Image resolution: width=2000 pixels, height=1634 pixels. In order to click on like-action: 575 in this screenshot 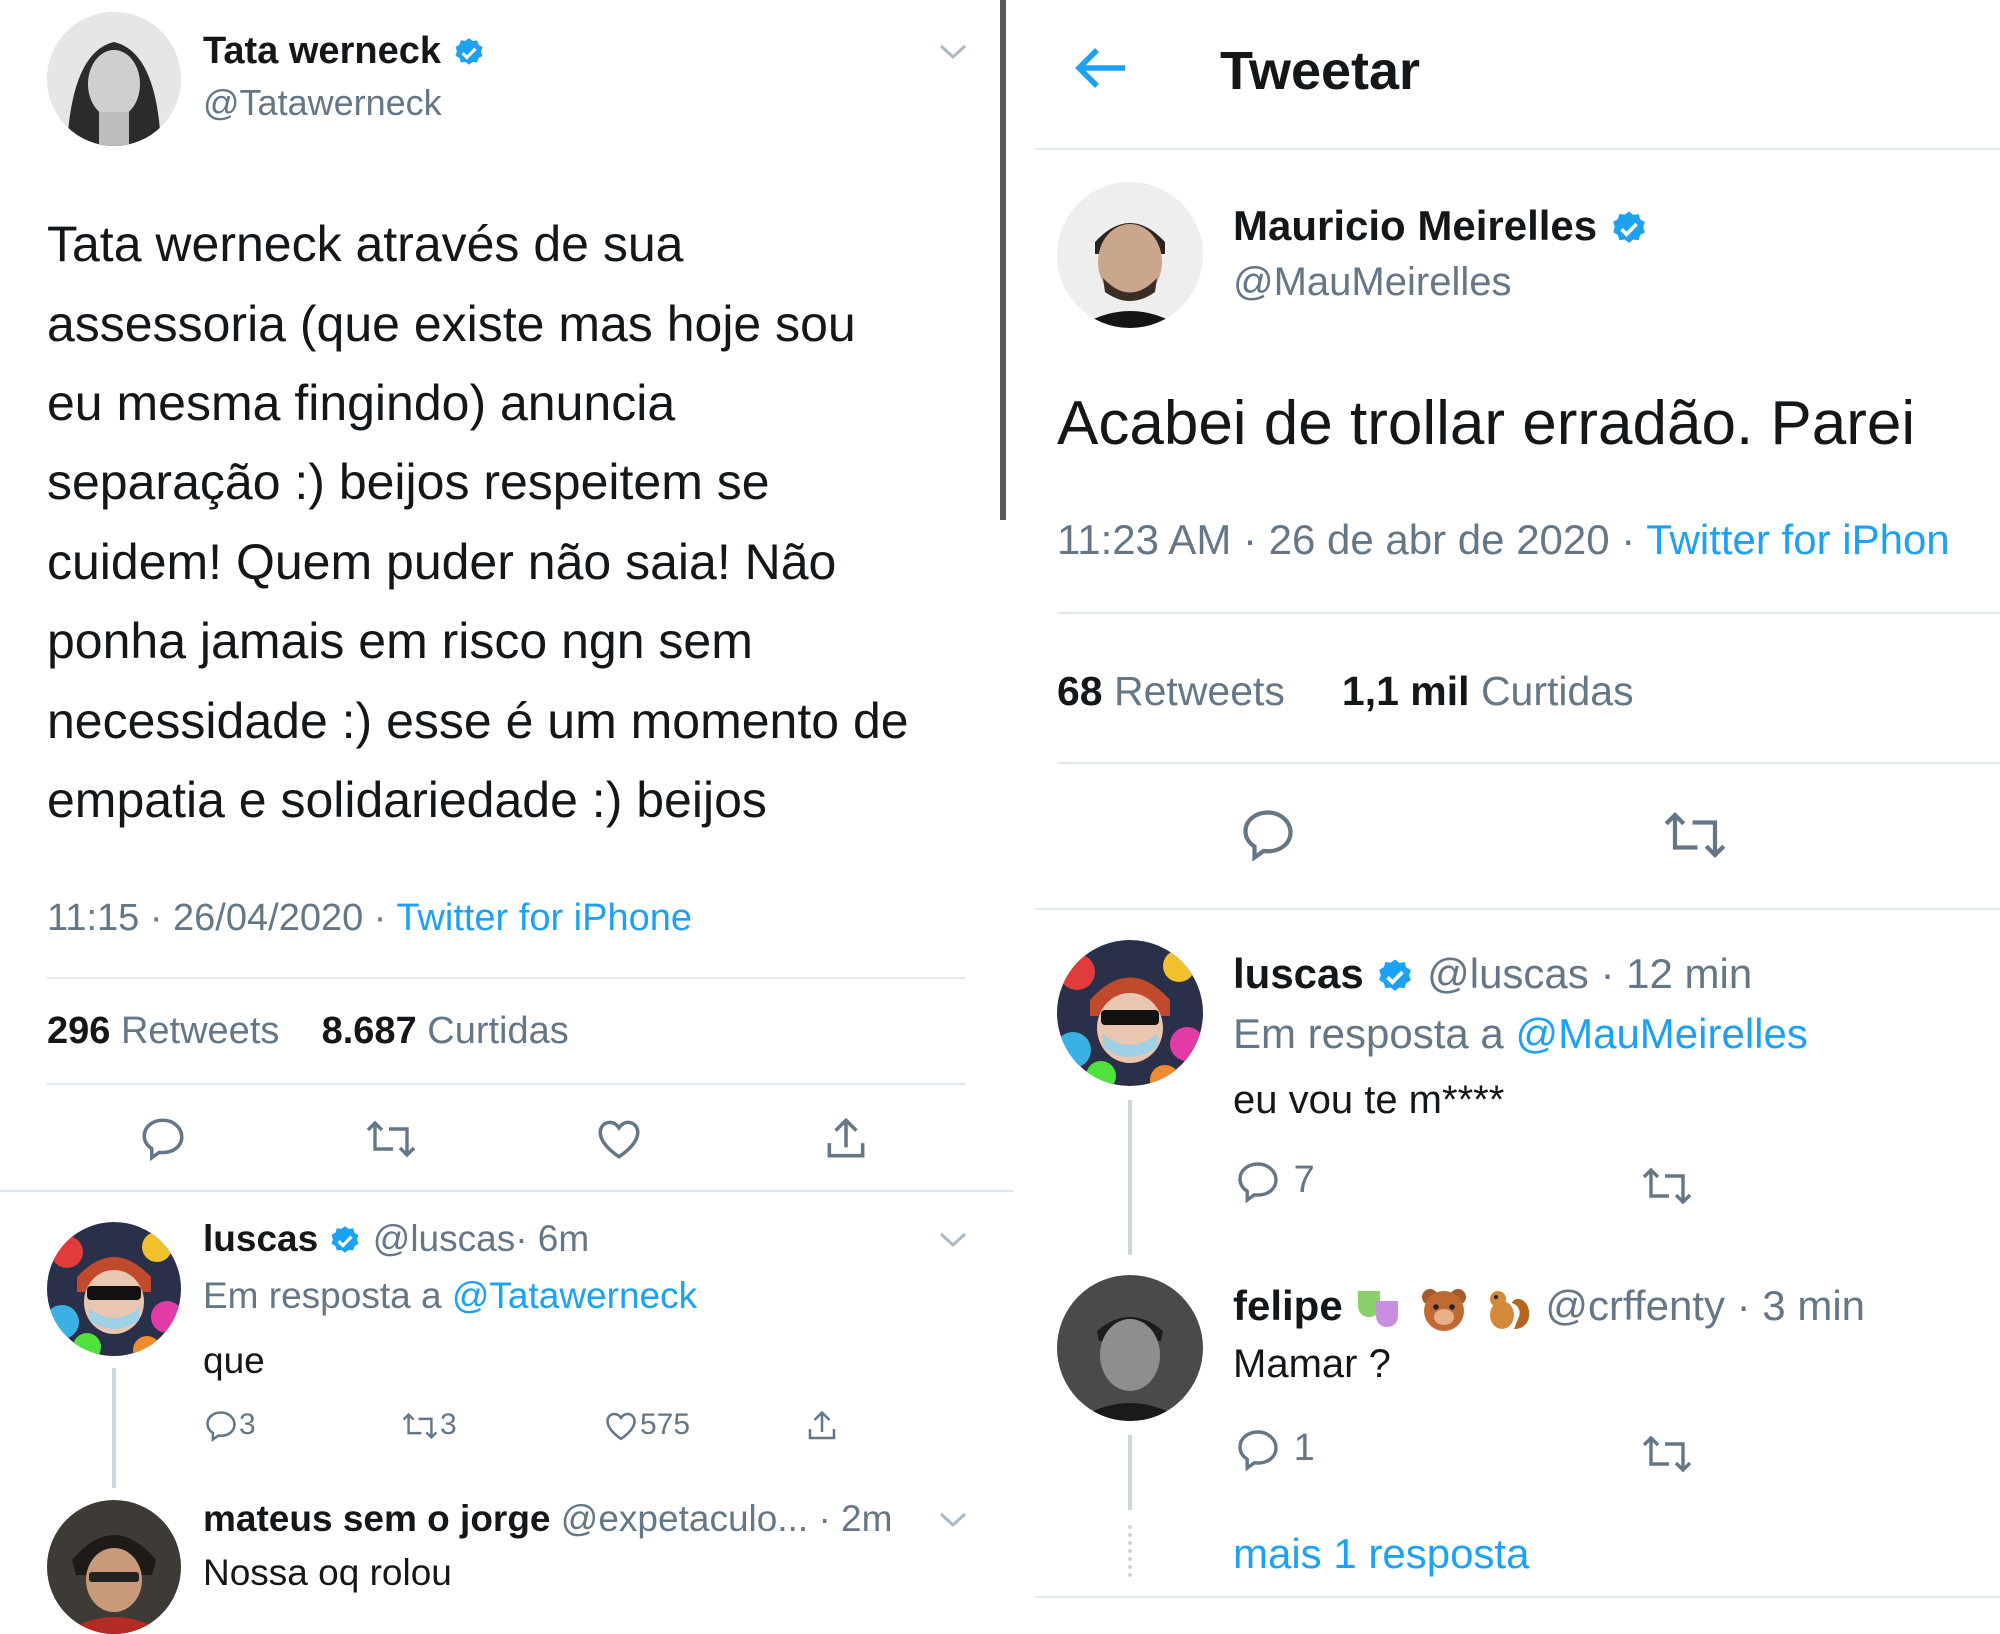, I will do `click(646, 1426)`.